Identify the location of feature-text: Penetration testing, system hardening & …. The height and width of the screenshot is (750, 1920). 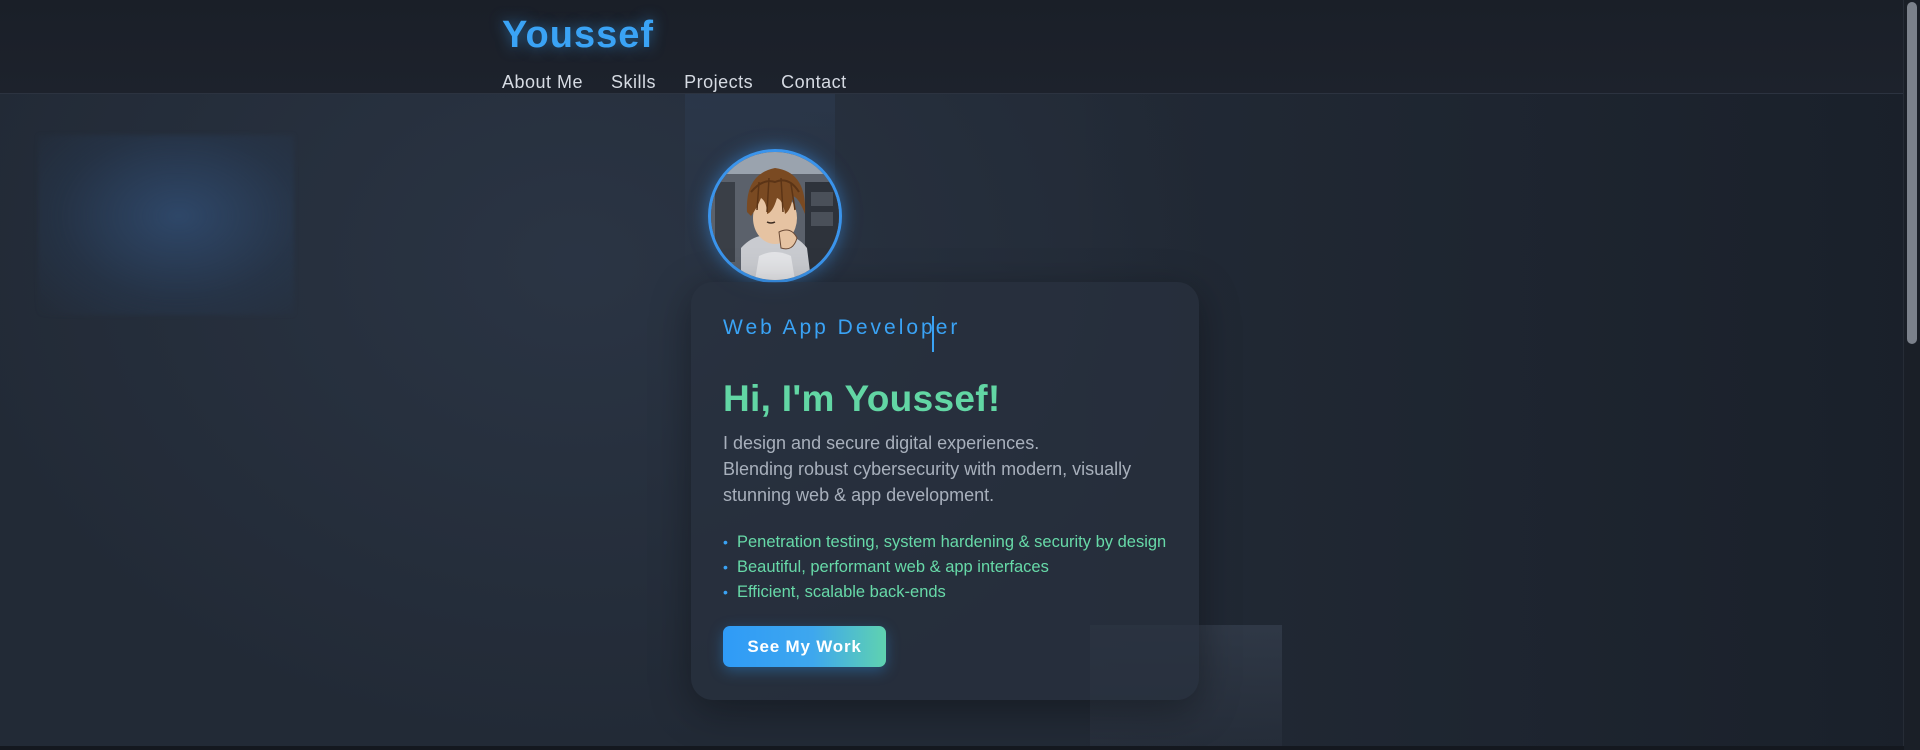
(952, 542).